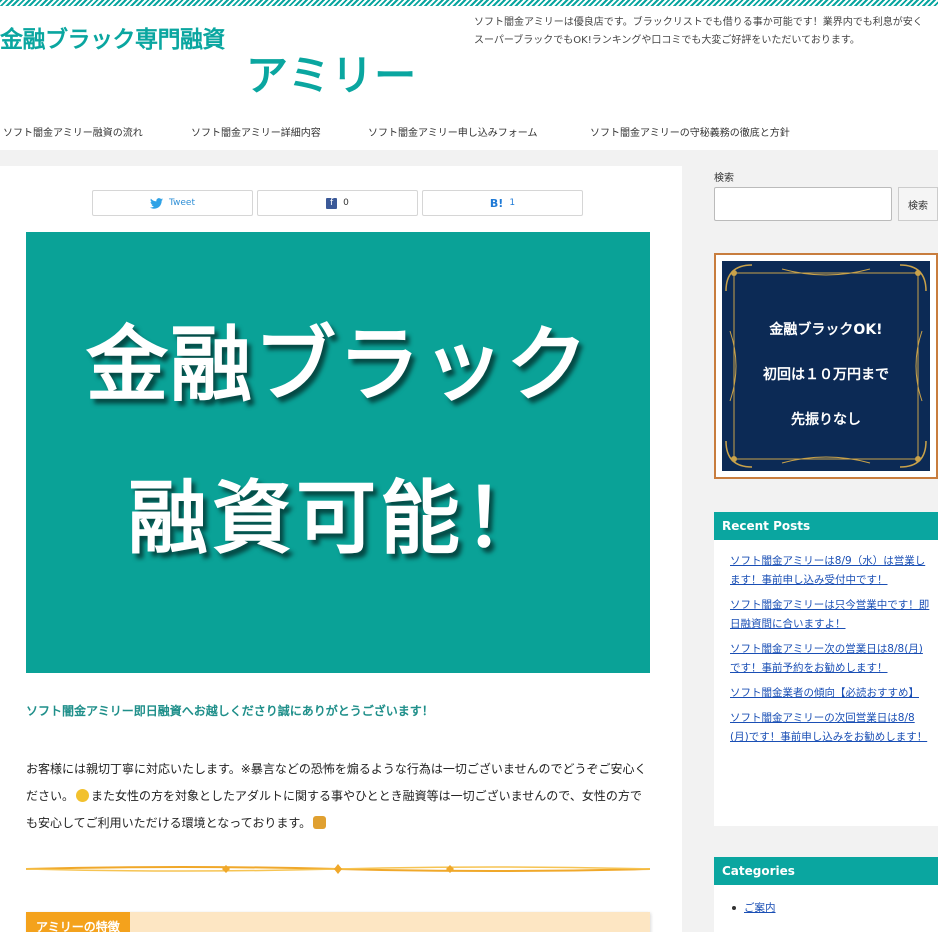 The height and width of the screenshot is (932, 938). Describe the element at coordinates (830, 693) in the screenshot. I see `recent-post-link: ソフト闇金業者の傾向【必読おすすめ】` at that location.